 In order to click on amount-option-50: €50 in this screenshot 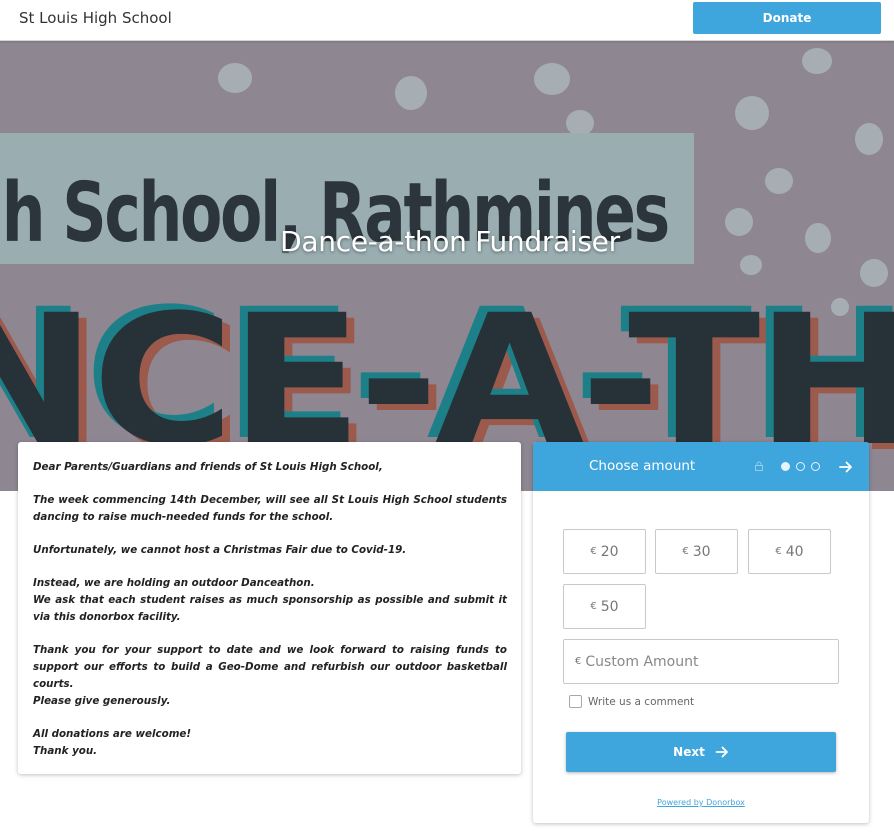, I will do `click(604, 606)`.